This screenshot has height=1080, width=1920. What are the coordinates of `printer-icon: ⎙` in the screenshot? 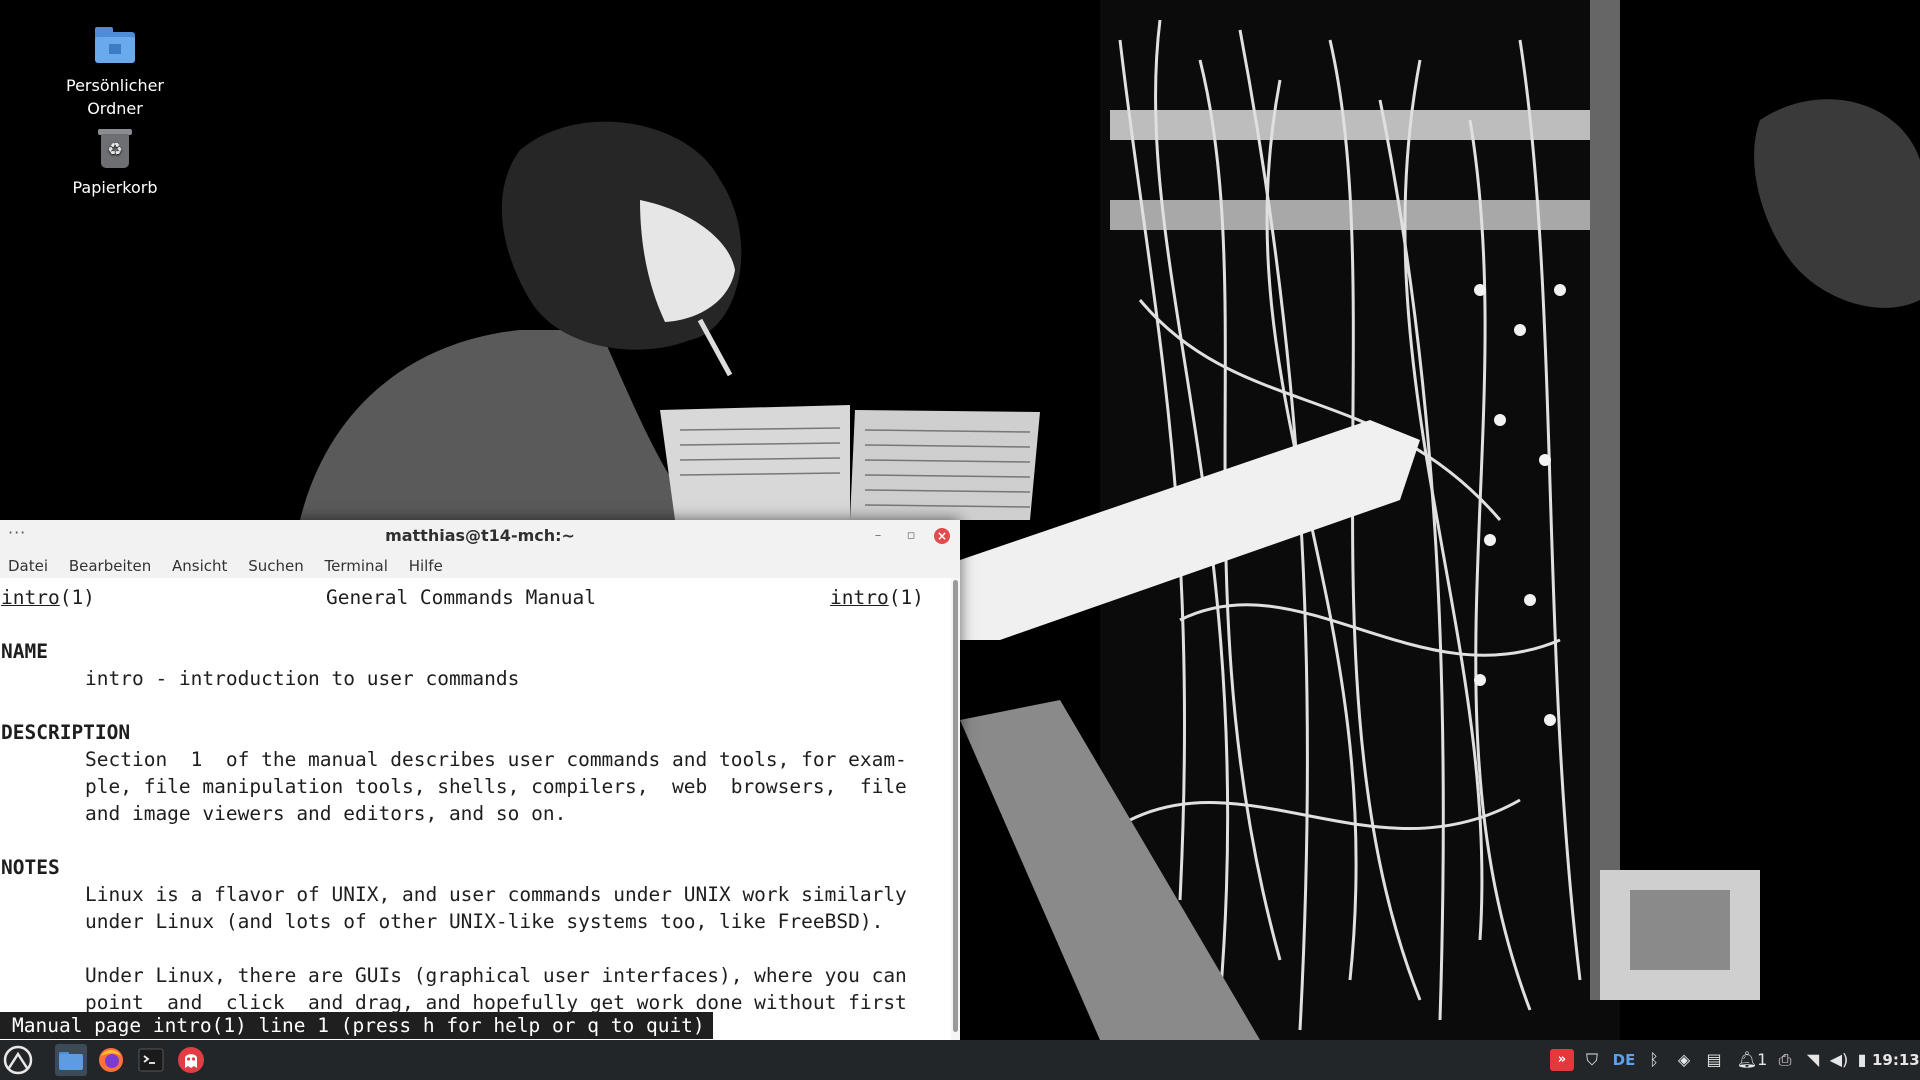 It's located at (1785, 1060).